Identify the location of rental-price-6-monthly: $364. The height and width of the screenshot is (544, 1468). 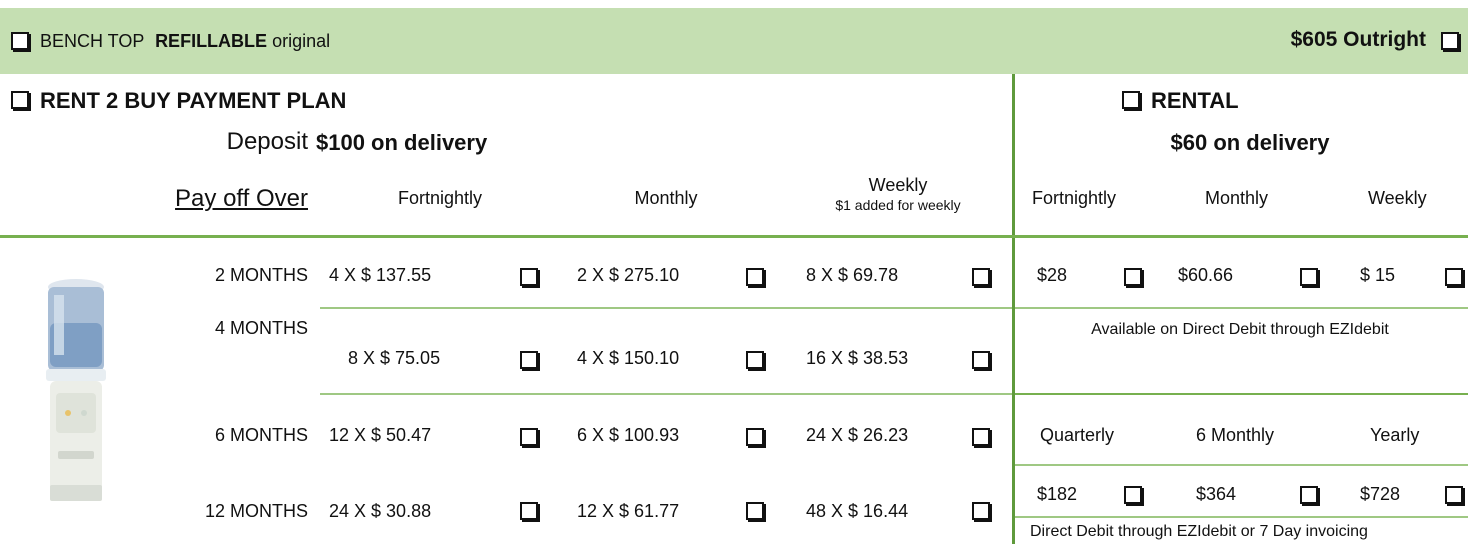
(1216, 494).